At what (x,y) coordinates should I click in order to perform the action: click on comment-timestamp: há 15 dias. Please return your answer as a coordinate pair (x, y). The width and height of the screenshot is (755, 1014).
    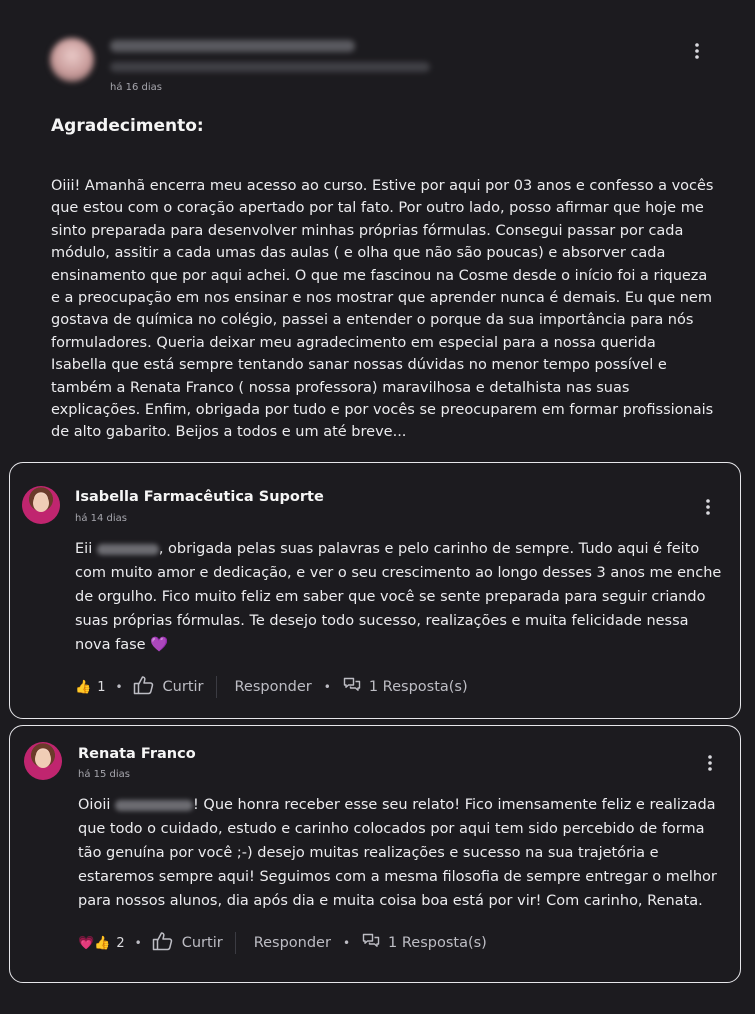
    Looking at the image, I should click on (104, 774).